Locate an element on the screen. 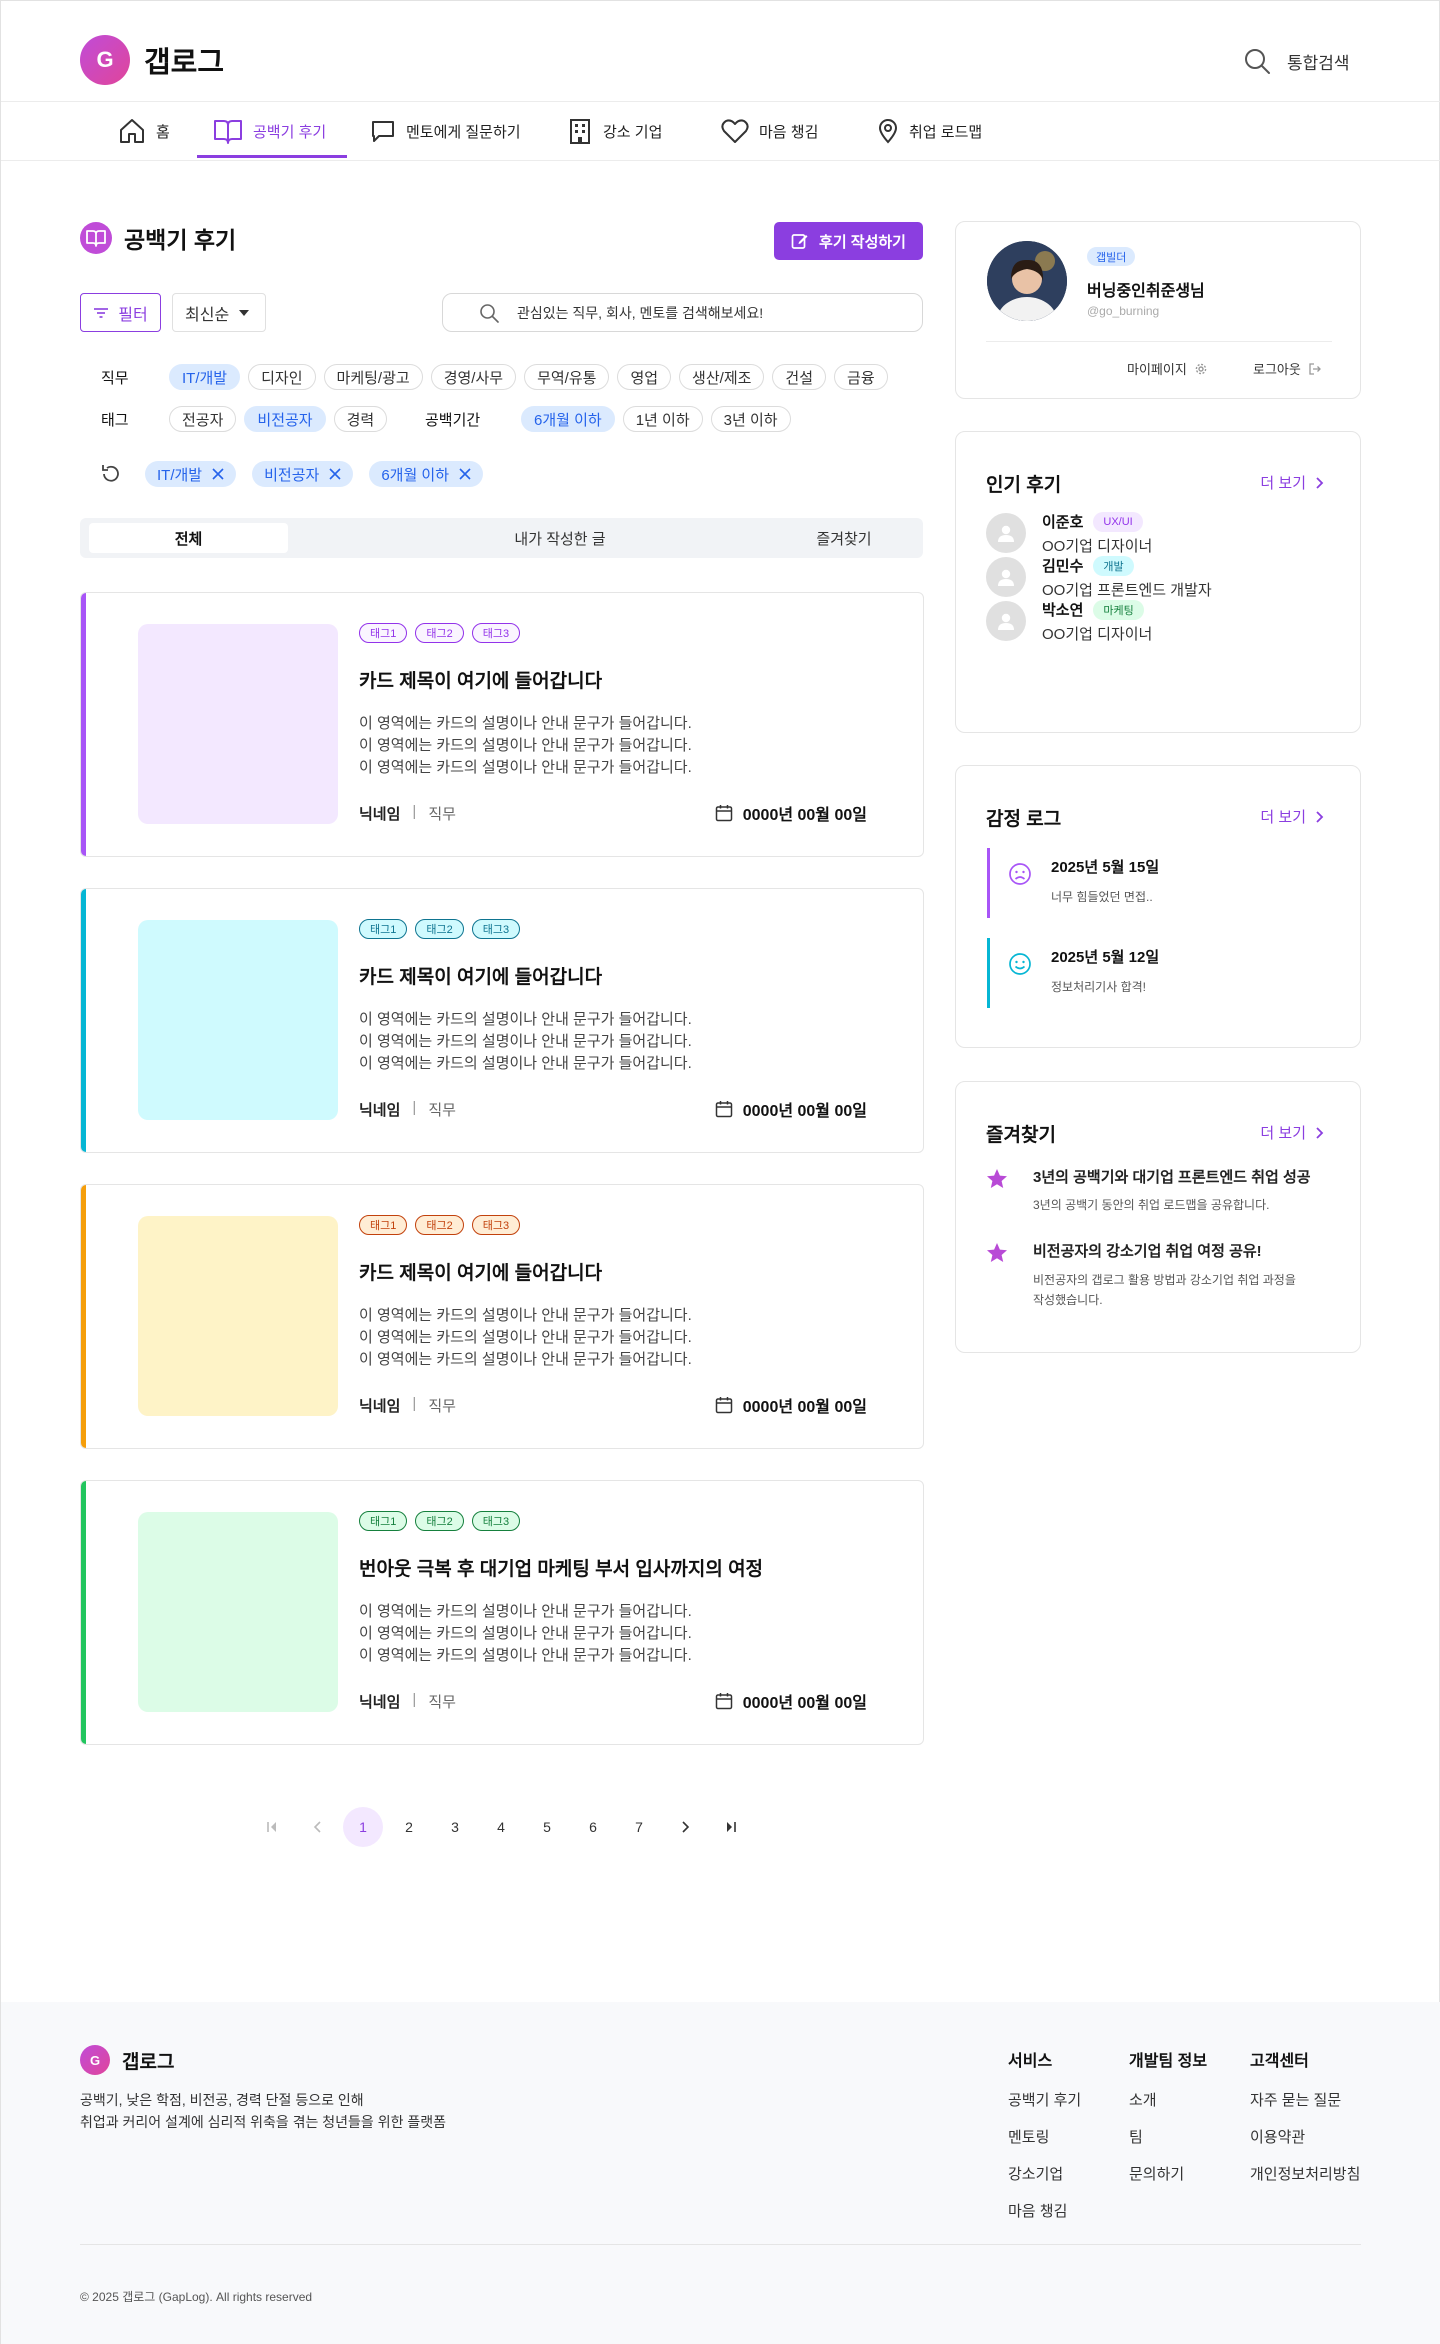 The width and height of the screenshot is (1440, 2344). calendar-icon is located at coordinates (723, 1109).